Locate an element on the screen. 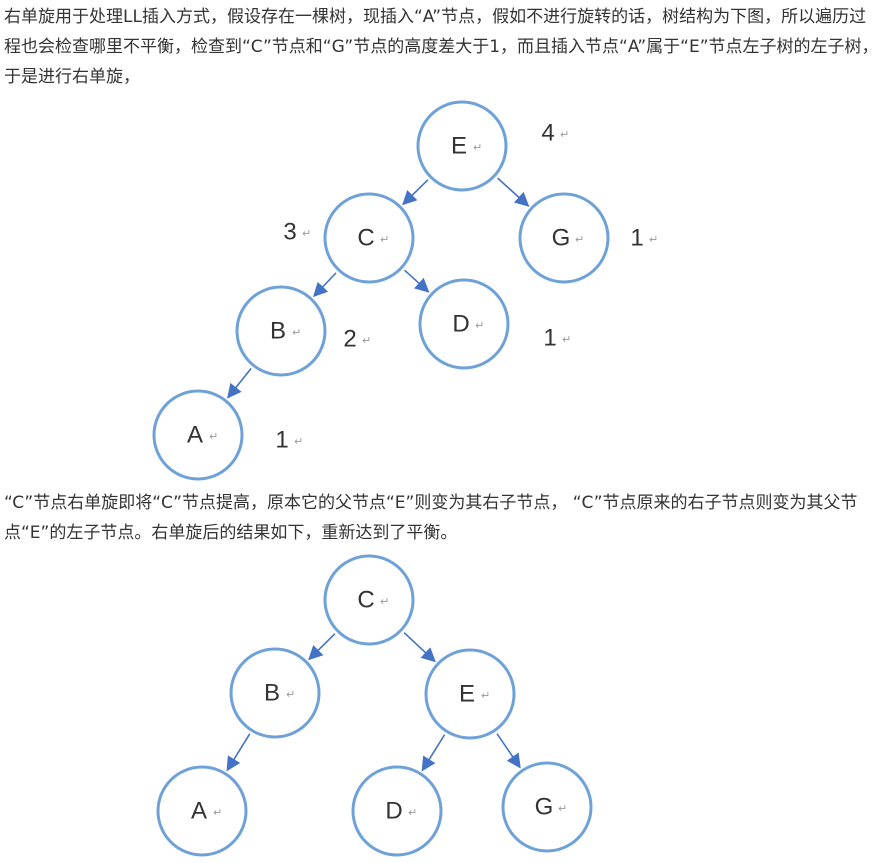 The image size is (884, 863). before-height-a: 1 is located at coordinates (281, 440).